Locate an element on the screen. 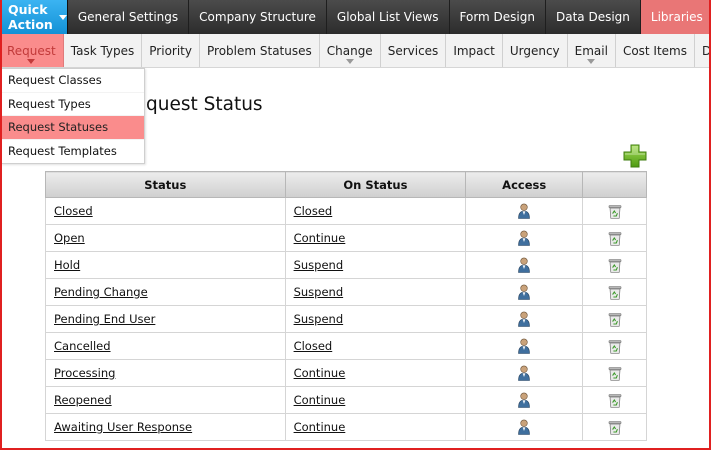  status-link: Awaiting User Response is located at coordinates (123, 427).